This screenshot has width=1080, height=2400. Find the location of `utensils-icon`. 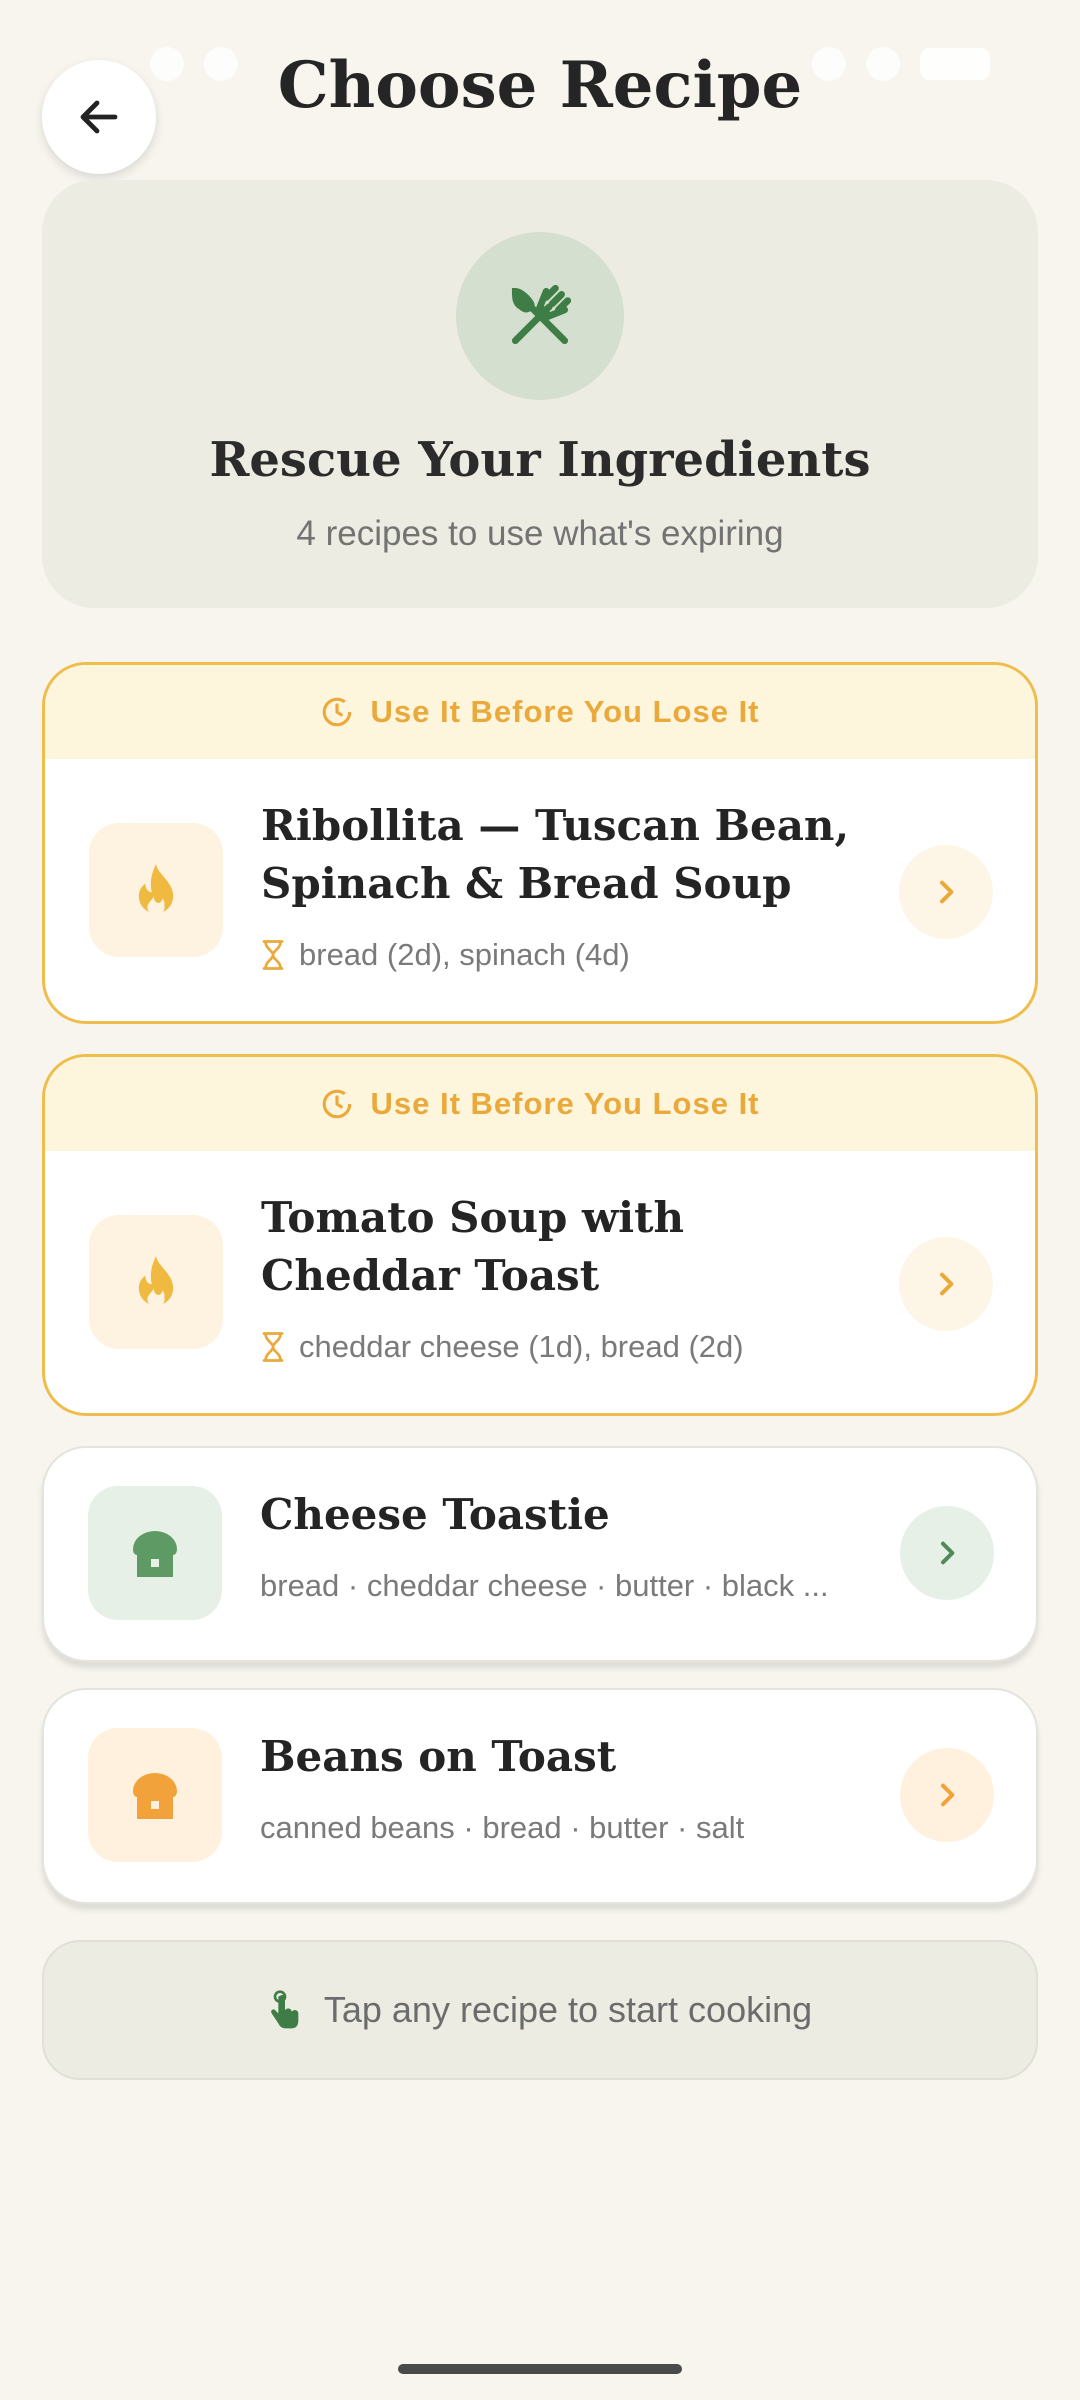

utensils-icon is located at coordinates (541, 314).